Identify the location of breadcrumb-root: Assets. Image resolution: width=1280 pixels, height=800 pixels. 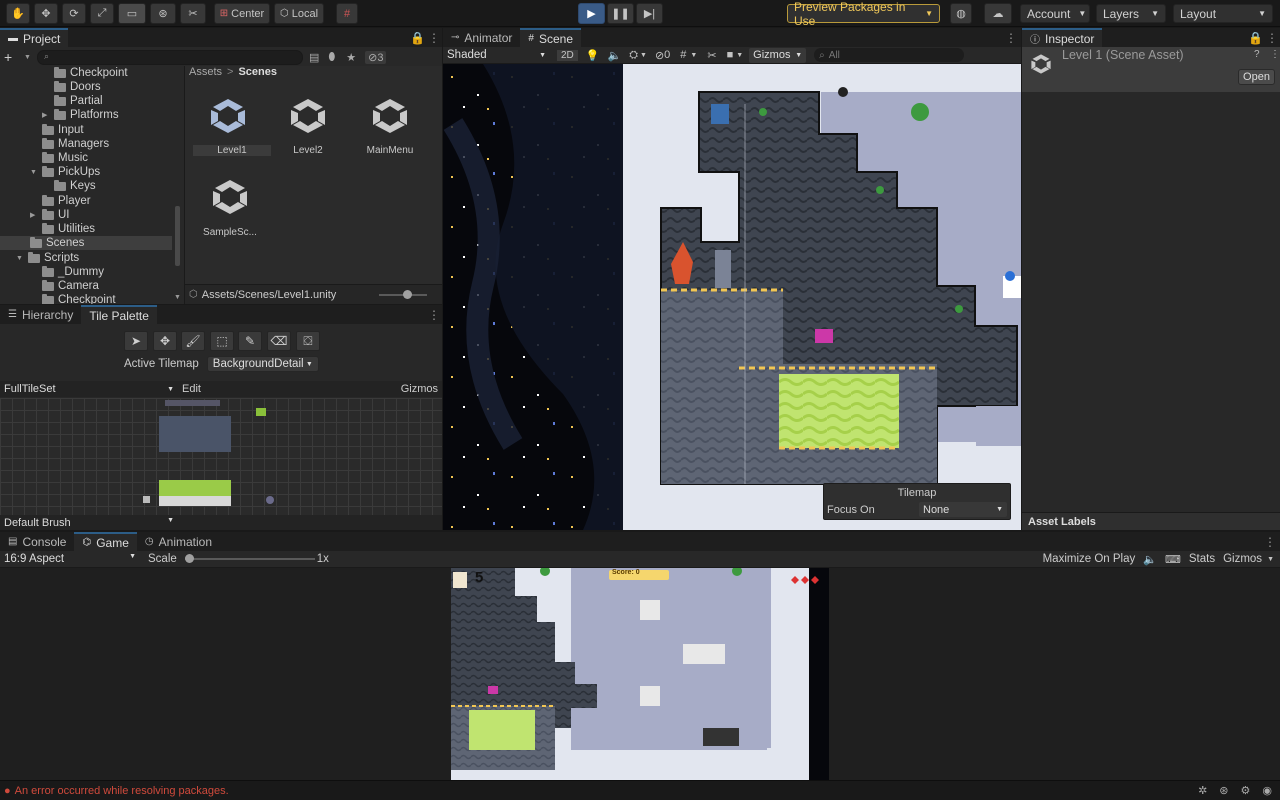
(205, 72).